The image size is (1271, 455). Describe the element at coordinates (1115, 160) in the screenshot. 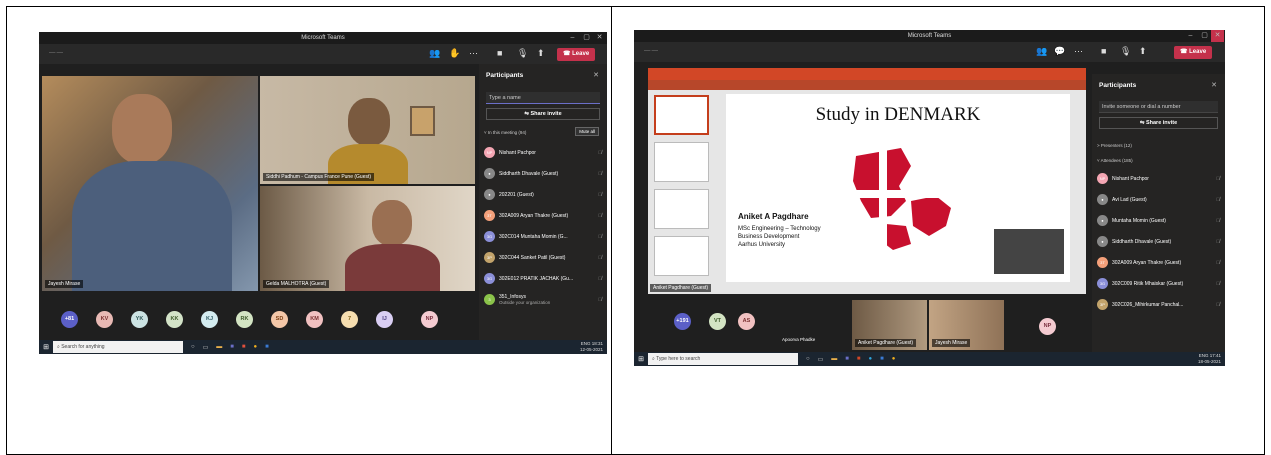

I see `attendees-section-header: ˅ Attendees (185)` at that location.